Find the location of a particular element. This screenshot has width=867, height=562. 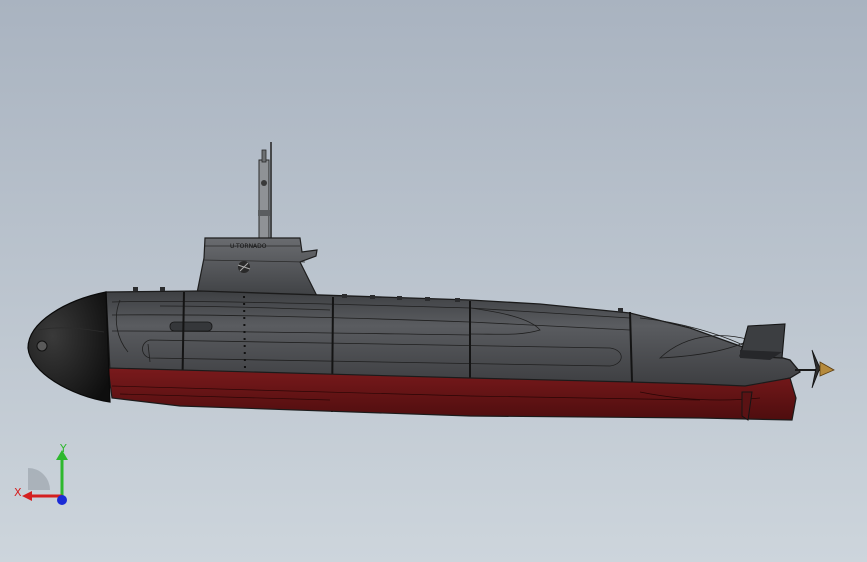

sail-tower: U-TORNADO is located at coordinates (257, 268).